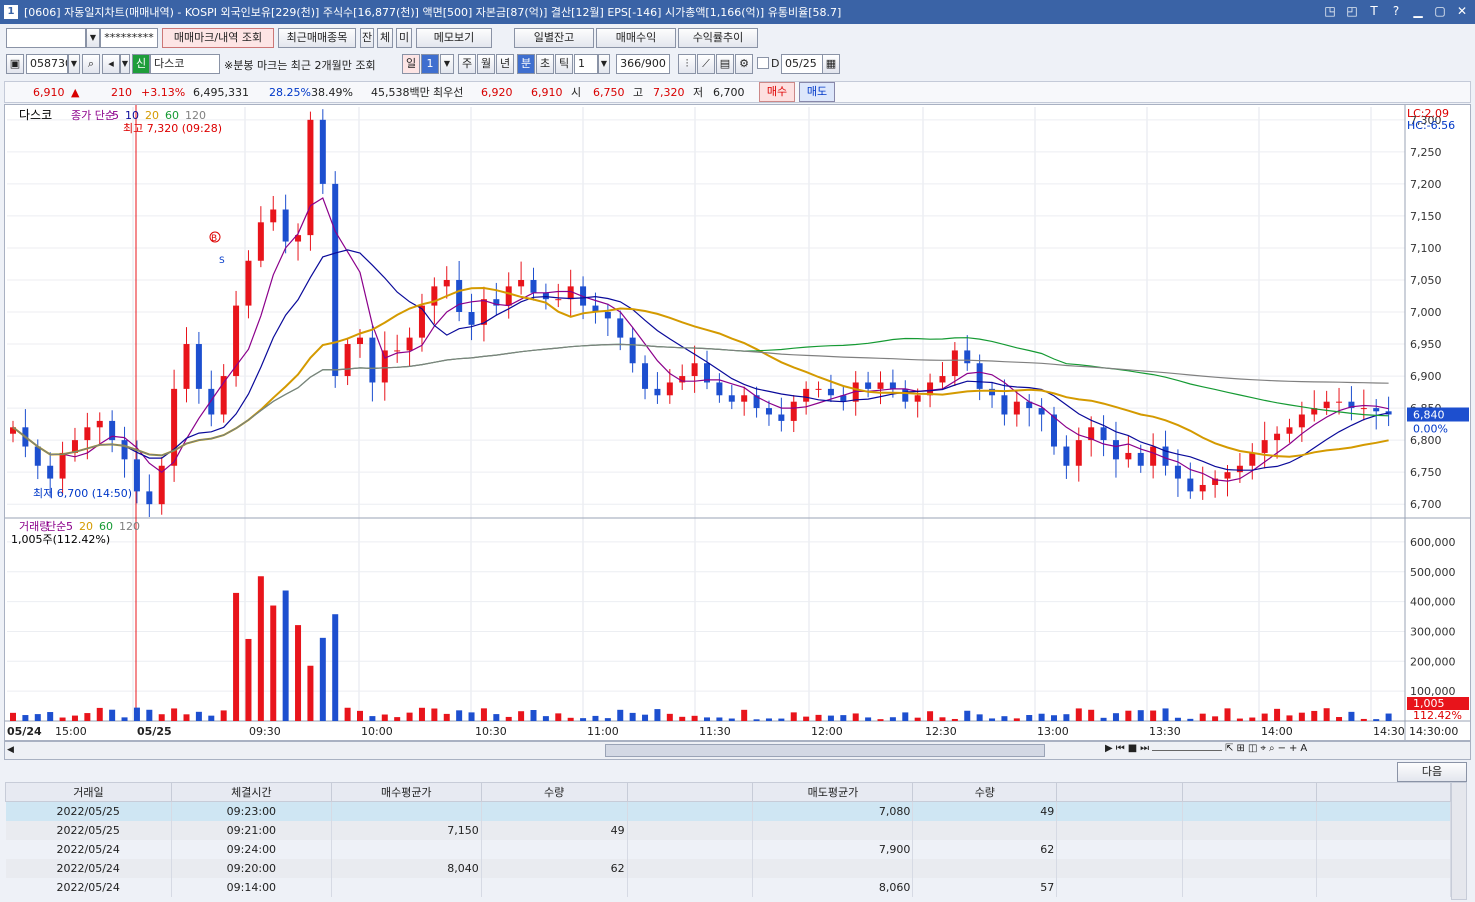 The image size is (1475, 902). Describe the element at coordinates (1426, 216) in the screenshot. I see `price-tick: 7,150` at that location.